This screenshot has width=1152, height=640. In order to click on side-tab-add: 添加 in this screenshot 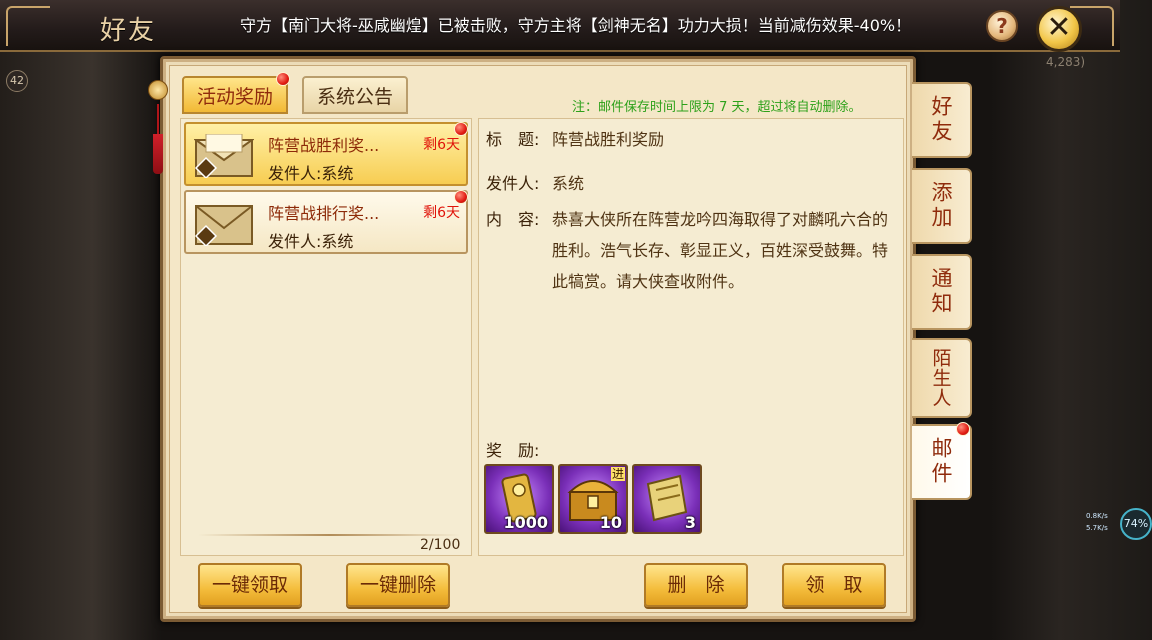, I will do `click(942, 206)`.